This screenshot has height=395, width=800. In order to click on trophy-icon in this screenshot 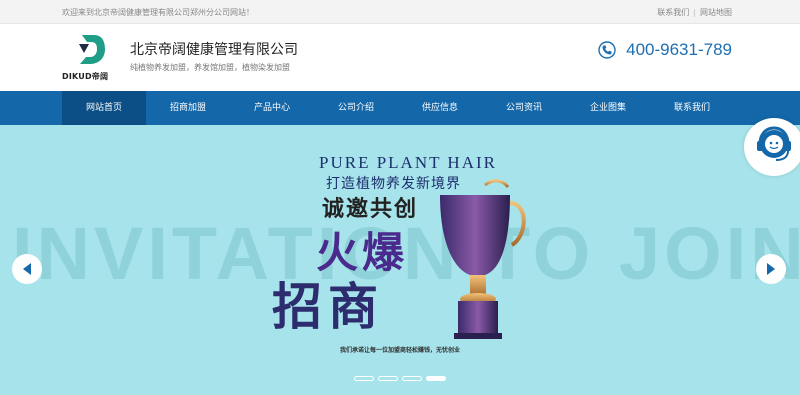, I will do `click(483, 259)`.